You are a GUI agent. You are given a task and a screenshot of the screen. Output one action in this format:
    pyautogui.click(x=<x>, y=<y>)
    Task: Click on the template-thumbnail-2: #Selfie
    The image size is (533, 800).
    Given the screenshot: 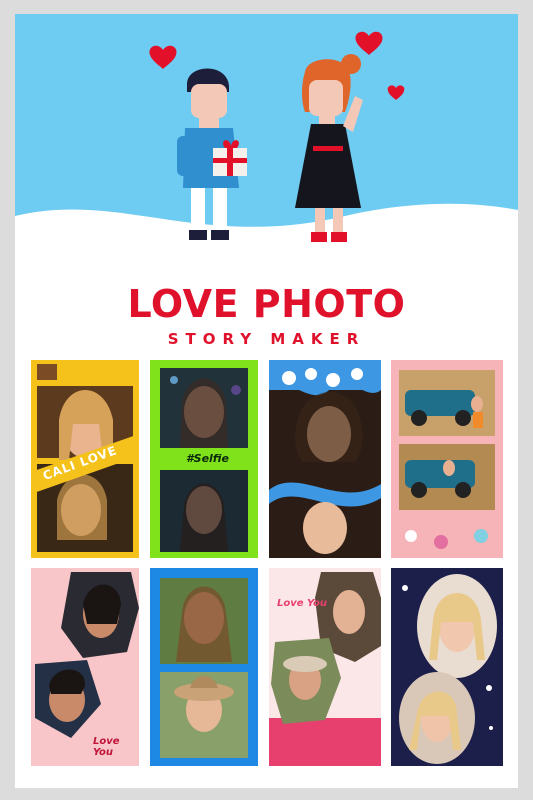 What is the action you would take?
    pyautogui.click(x=204, y=459)
    